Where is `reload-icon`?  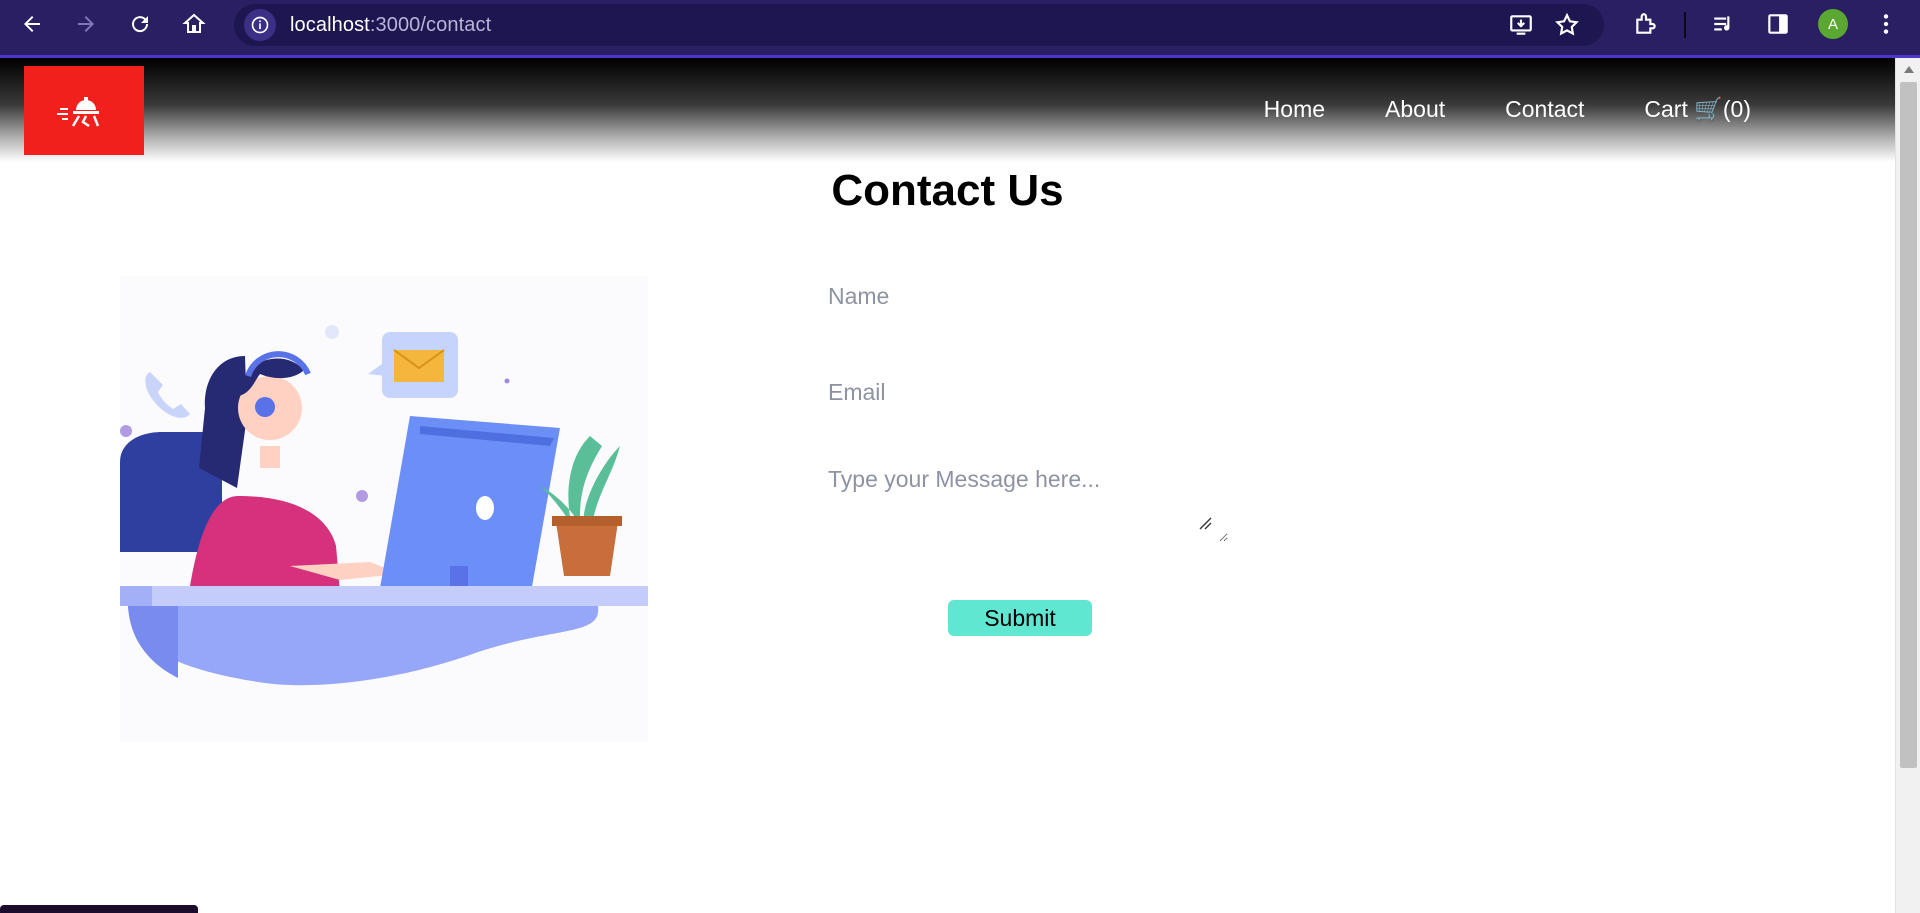 reload-icon is located at coordinates (140, 24).